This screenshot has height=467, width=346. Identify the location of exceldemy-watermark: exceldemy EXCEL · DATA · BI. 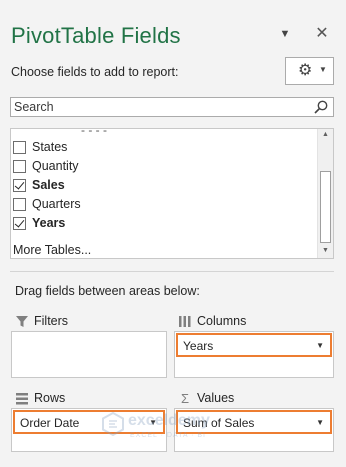
(177, 431).